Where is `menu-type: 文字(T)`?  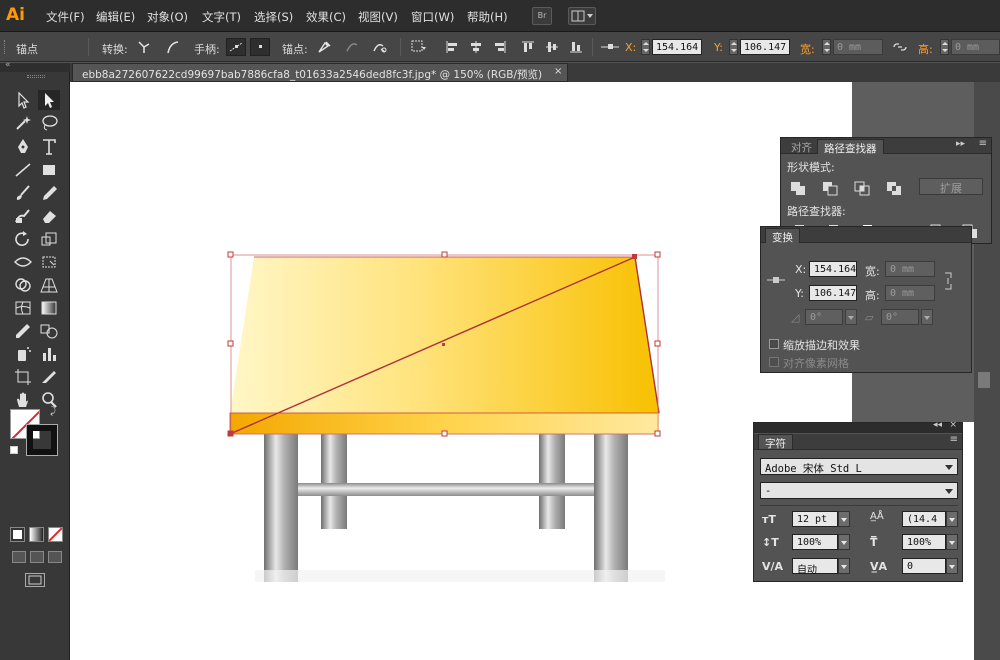 menu-type: 文字(T) is located at coordinates (221, 17).